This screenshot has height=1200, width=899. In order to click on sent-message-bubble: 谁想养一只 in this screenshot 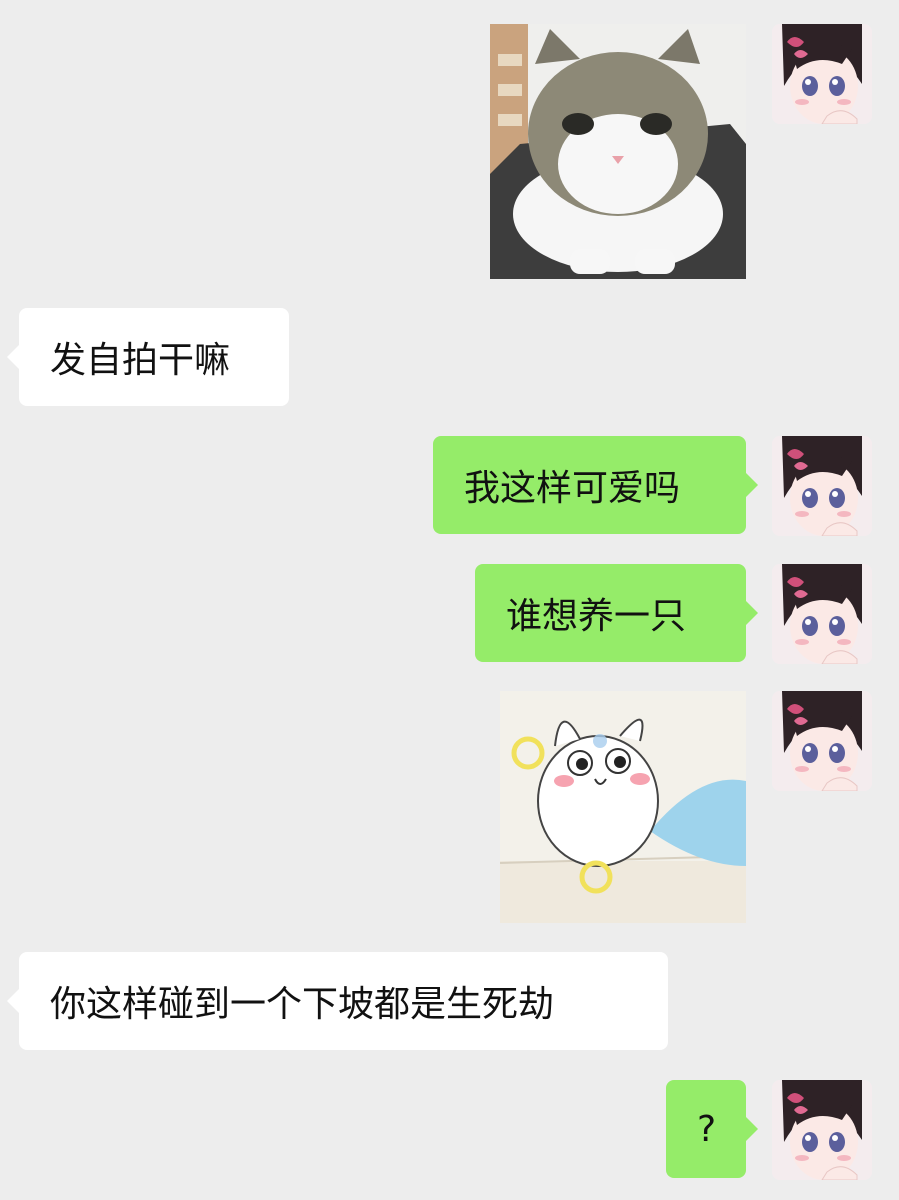, I will do `click(616, 613)`.